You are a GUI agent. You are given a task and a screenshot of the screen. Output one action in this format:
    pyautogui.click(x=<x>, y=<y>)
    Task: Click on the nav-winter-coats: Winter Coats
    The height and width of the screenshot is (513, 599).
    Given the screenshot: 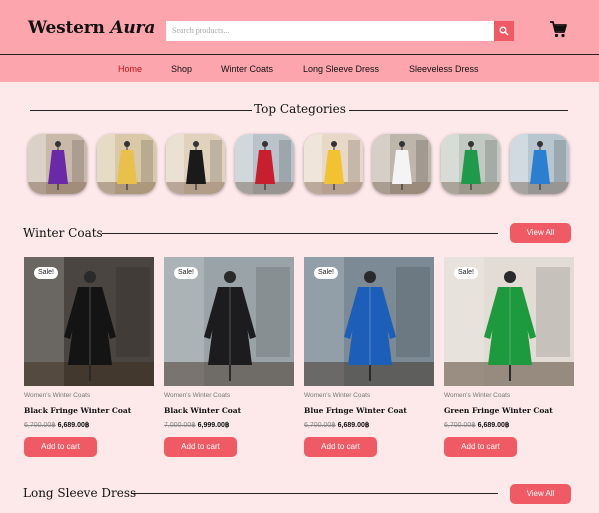 What is the action you would take?
    pyautogui.click(x=247, y=69)
    